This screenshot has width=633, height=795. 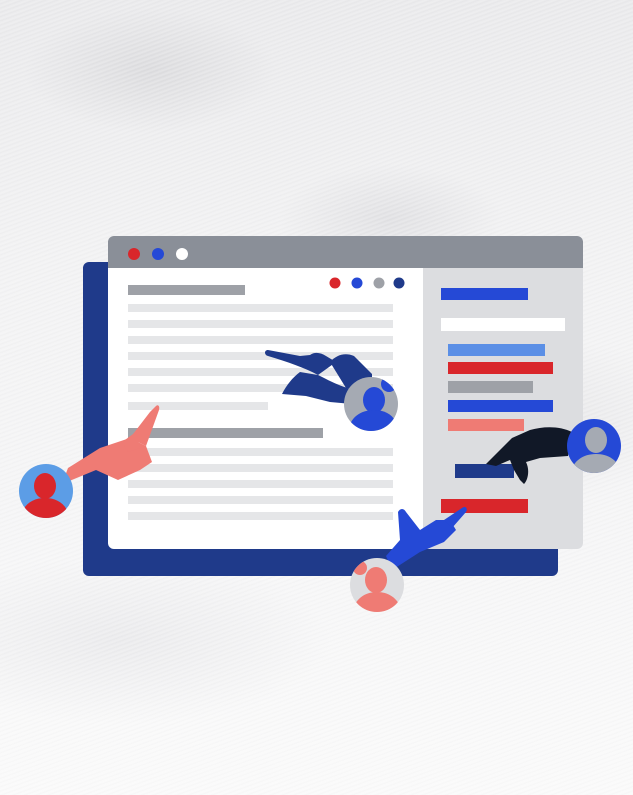 I want to click on sidebar-bar-navy, so click(x=484, y=471).